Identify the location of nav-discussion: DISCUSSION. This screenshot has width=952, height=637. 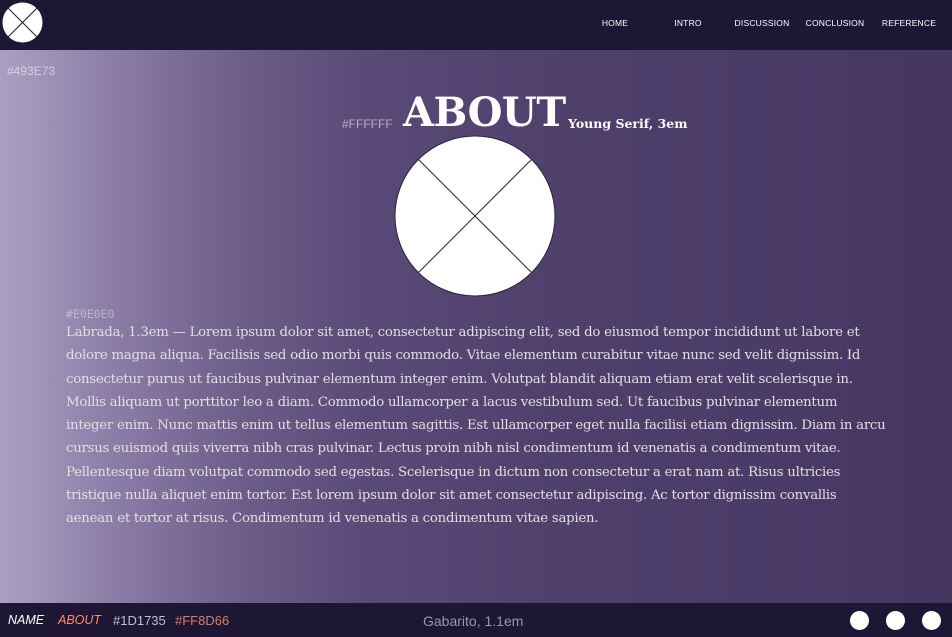
(762, 23).